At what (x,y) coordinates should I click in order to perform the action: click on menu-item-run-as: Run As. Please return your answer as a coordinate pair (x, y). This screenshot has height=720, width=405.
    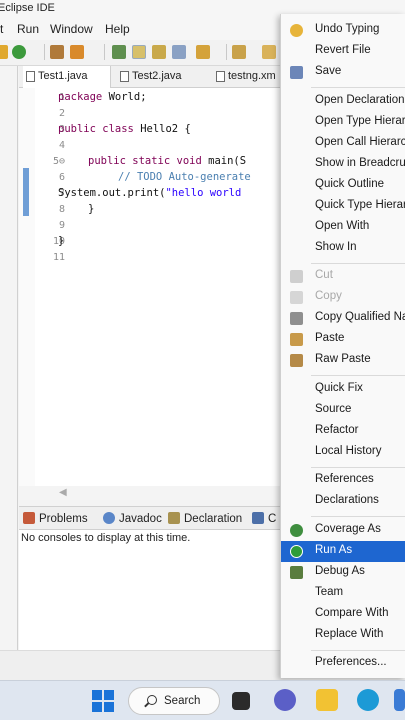
    Looking at the image, I should click on (343, 551).